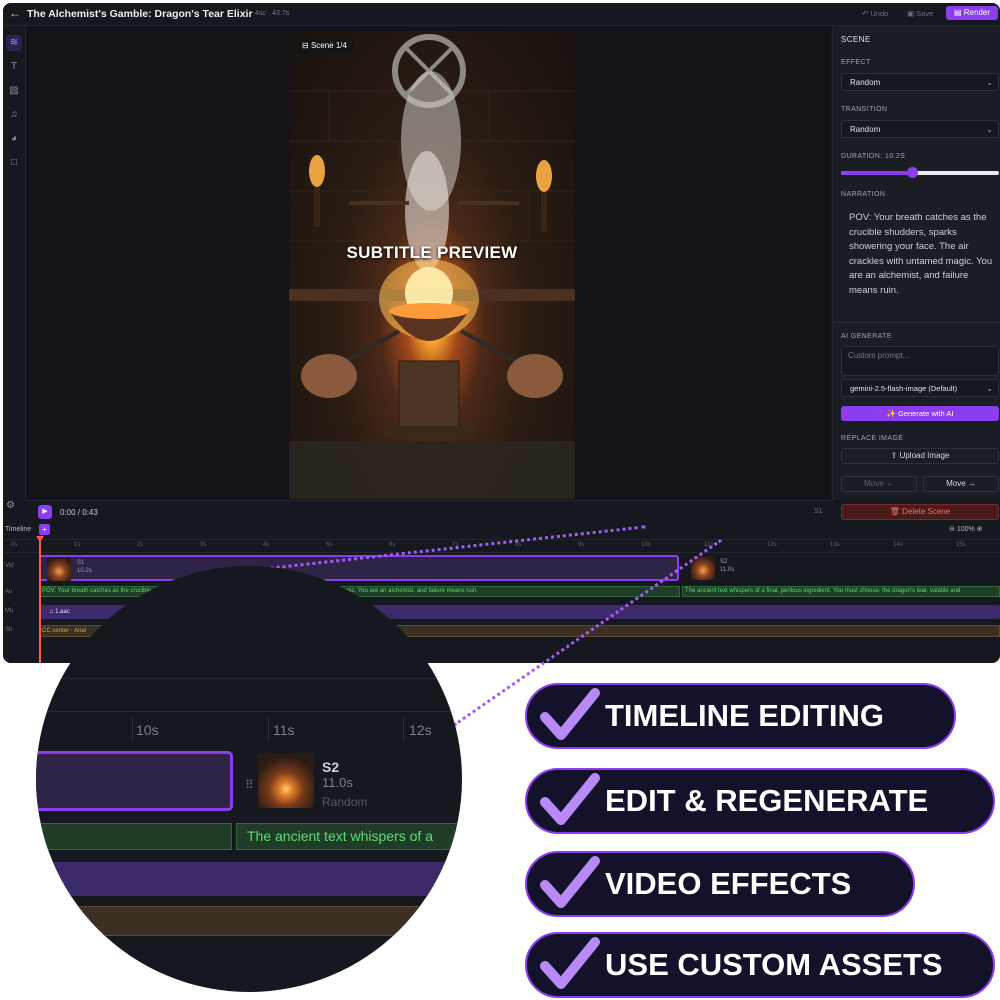 Image resolution: width=1000 pixels, height=1000 pixels. What do you see at coordinates (134, 836) in the screenshot?
I see `zoomed-audio-clip` at bounding box center [134, 836].